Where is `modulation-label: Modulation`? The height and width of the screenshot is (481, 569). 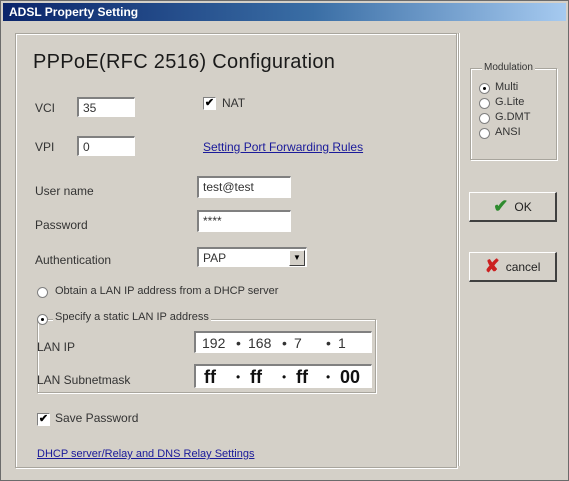 modulation-label: Modulation is located at coordinates (508, 67).